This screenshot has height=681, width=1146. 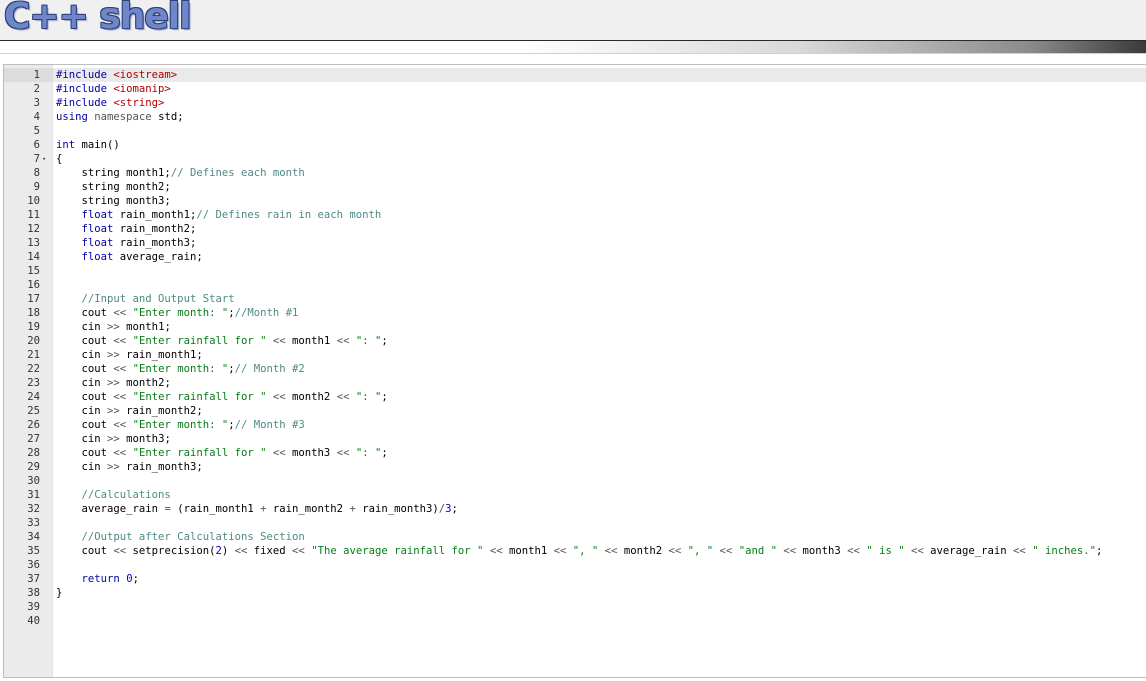 I want to click on code-line: 38}, so click(x=575, y=593).